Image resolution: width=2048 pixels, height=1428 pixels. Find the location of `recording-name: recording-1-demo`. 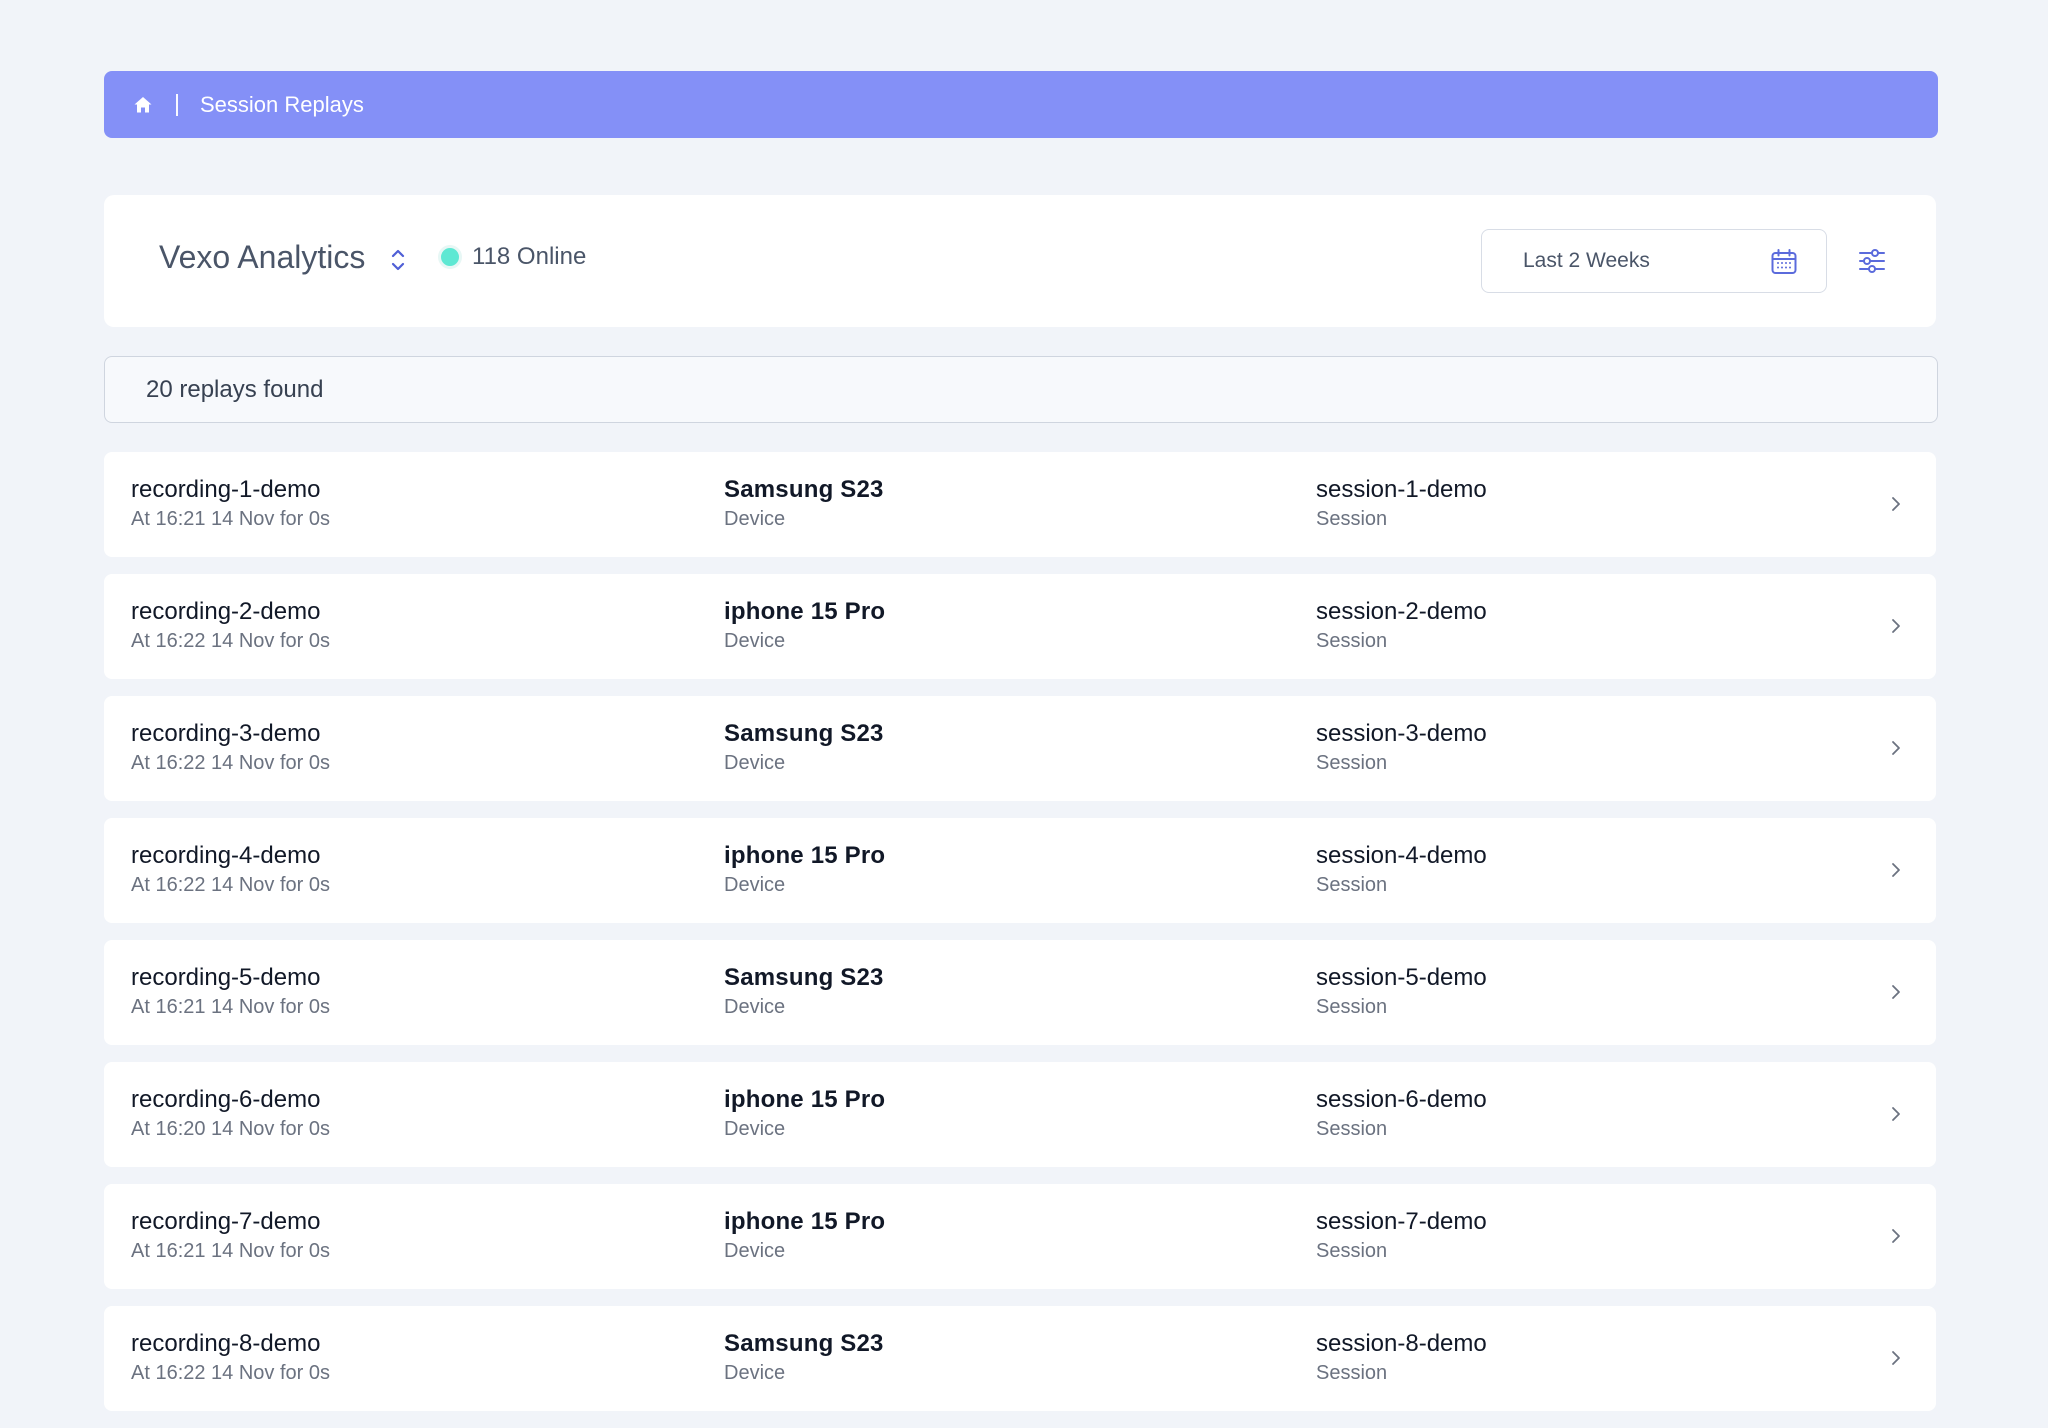

recording-name: recording-1-demo is located at coordinates (226, 489).